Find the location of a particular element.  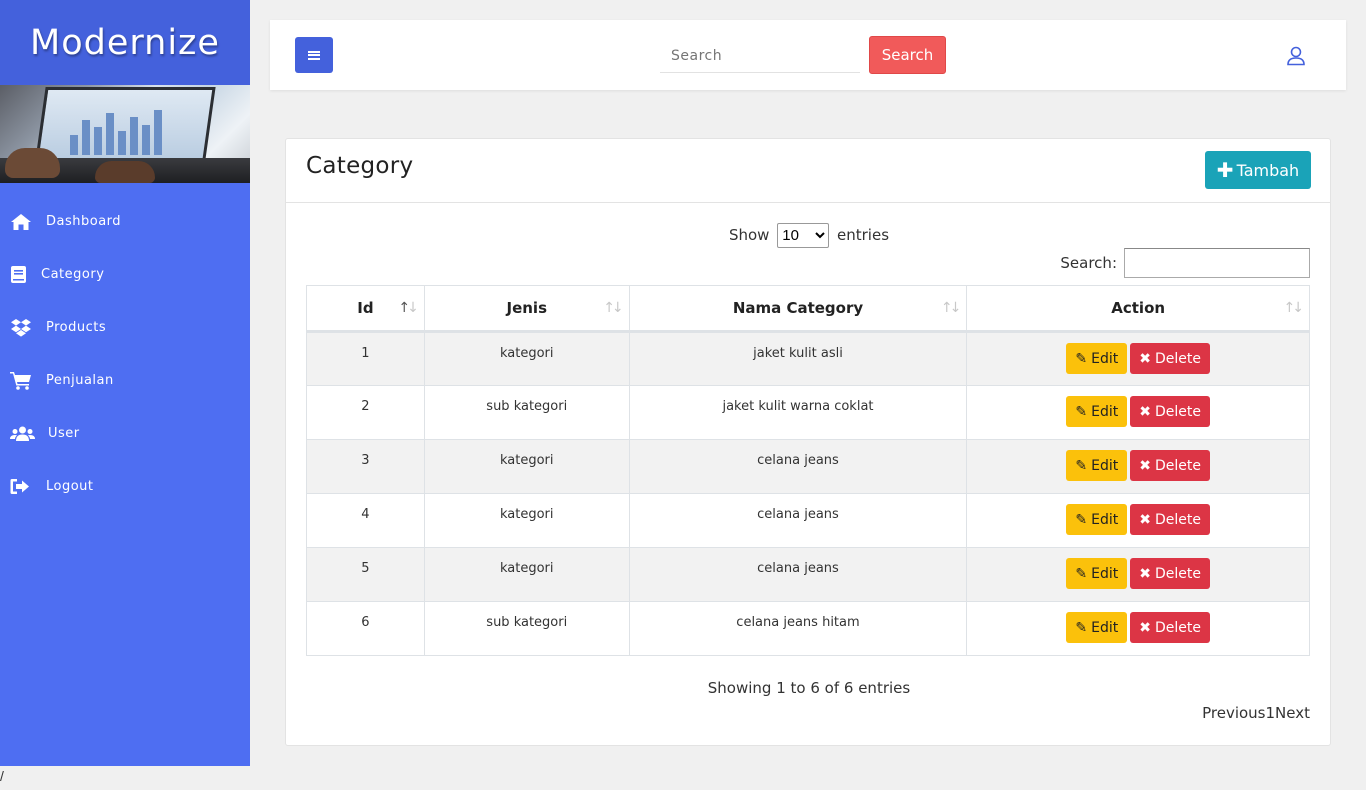

column-label: Nama Category is located at coordinates (798, 308).